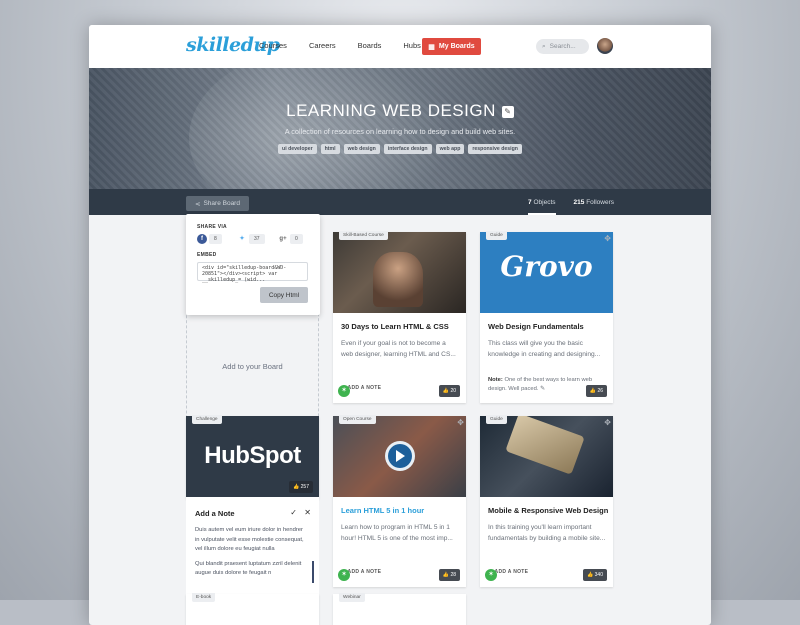 The image size is (800, 625). Describe the element at coordinates (400, 202) in the screenshot. I see `board-subbar: ⋖ Share Board 7 Objects 215 Followers` at that location.